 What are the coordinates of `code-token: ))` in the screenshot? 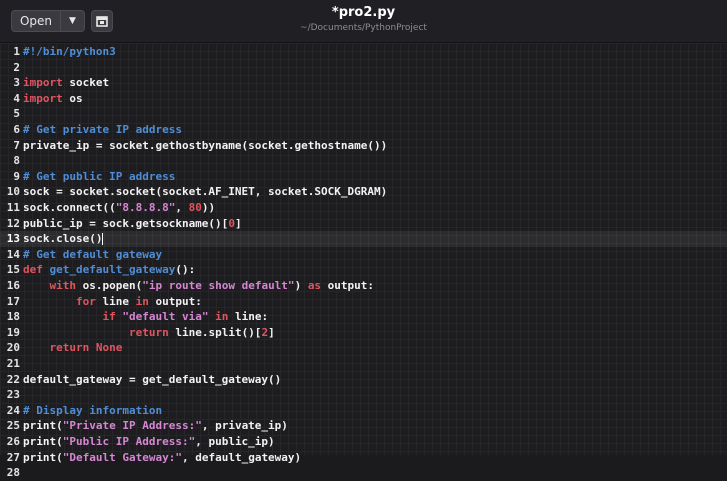 It's located at (208, 207).